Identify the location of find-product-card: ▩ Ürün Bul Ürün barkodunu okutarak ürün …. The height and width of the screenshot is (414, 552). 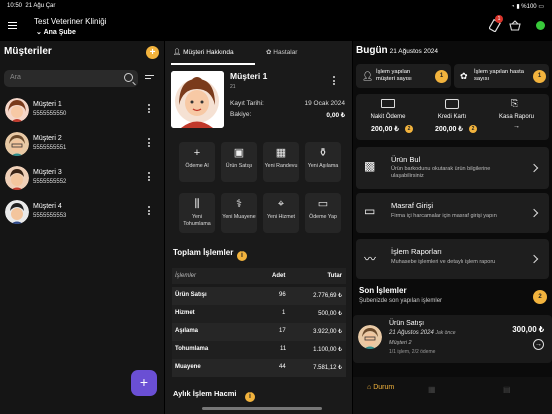
(452, 168).